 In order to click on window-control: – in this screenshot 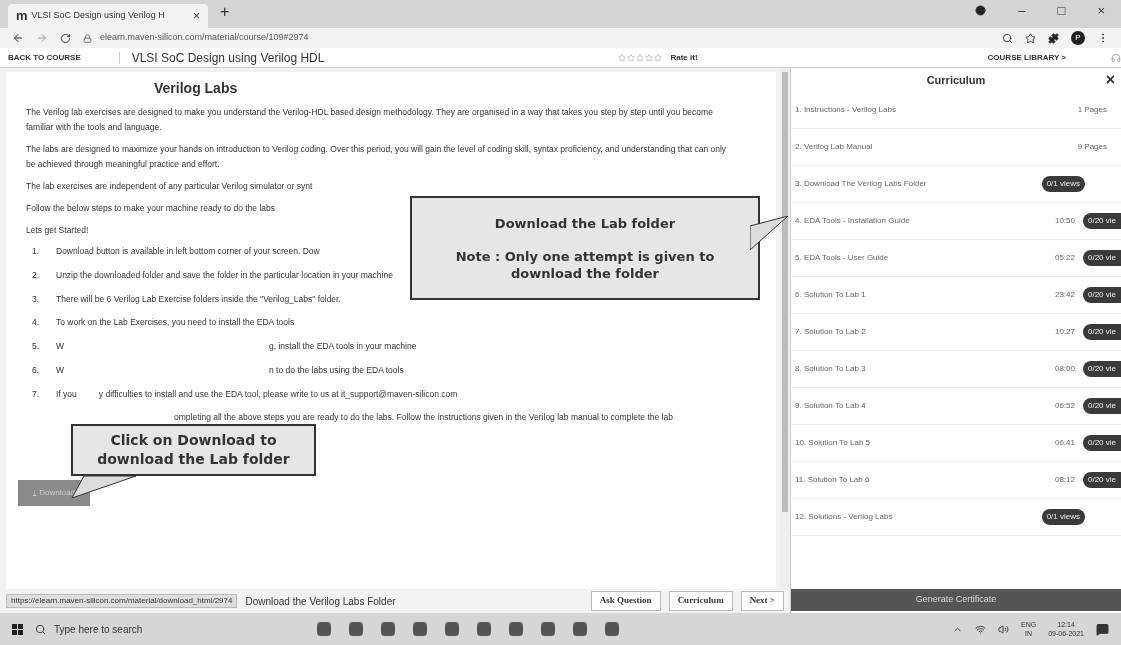, I will do `click(1022, 10)`.